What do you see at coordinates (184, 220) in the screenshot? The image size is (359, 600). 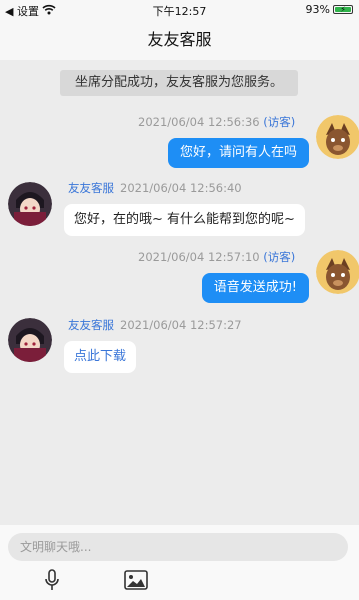 I see `message-bubble-agent: 您好，在的哦~ 有什么能帮到您的呢~` at bounding box center [184, 220].